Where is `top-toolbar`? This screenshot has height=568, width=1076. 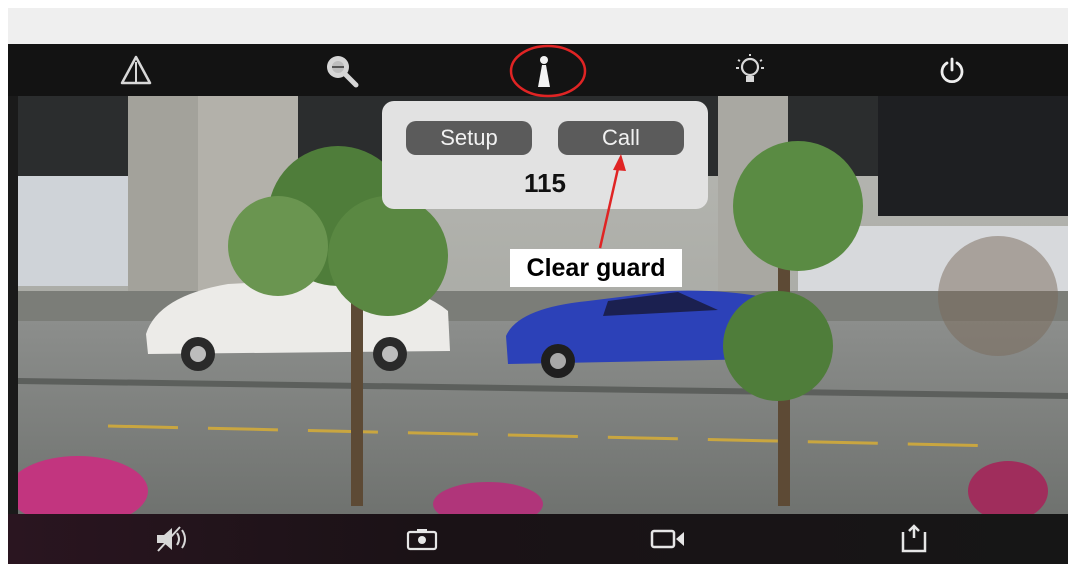 top-toolbar is located at coordinates (538, 70).